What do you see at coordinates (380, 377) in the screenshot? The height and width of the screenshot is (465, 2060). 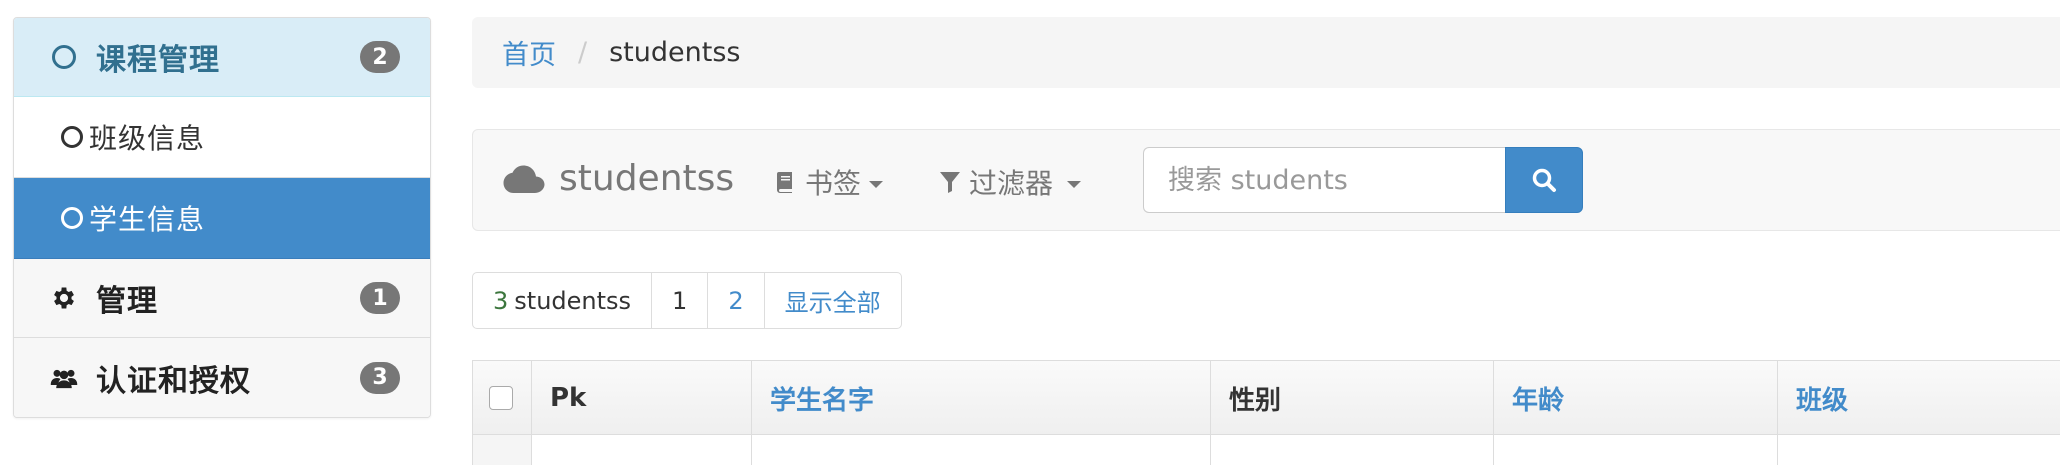 I see `count-badge: 3` at bounding box center [380, 377].